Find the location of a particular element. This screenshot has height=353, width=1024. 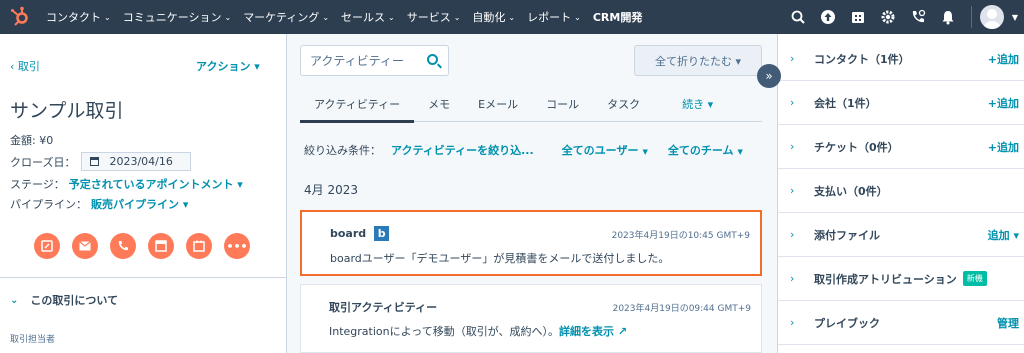

filter-users-dropdown: 全てのユーザー ▼ is located at coordinates (605, 150).